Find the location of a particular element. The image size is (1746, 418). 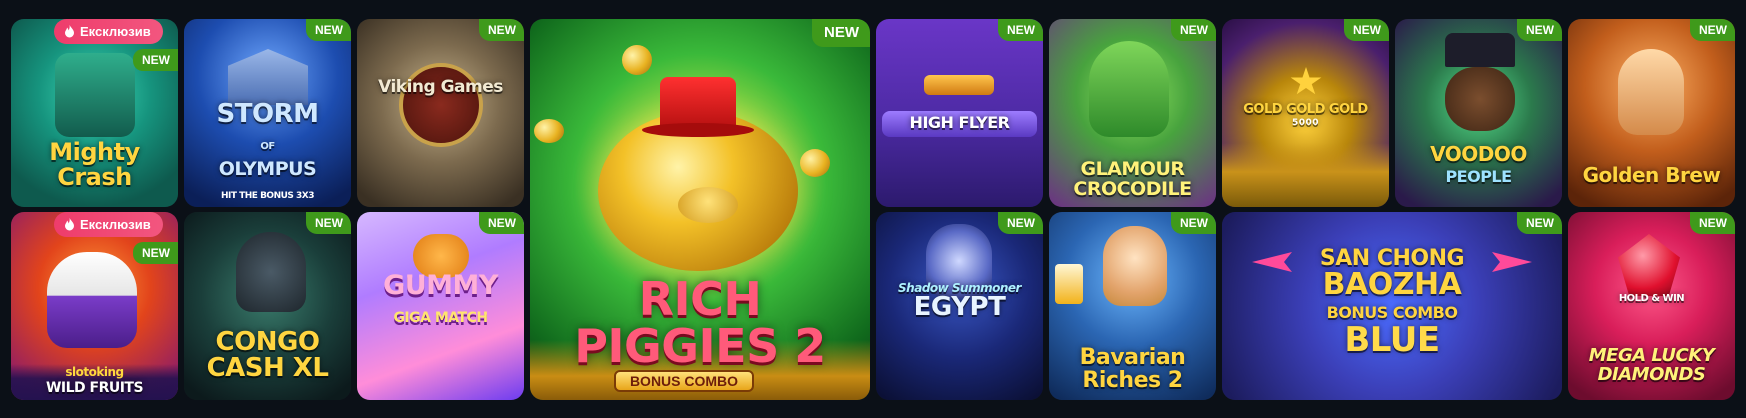

game-tile-viking-games: Viking Games NEW is located at coordinates (440, 113).